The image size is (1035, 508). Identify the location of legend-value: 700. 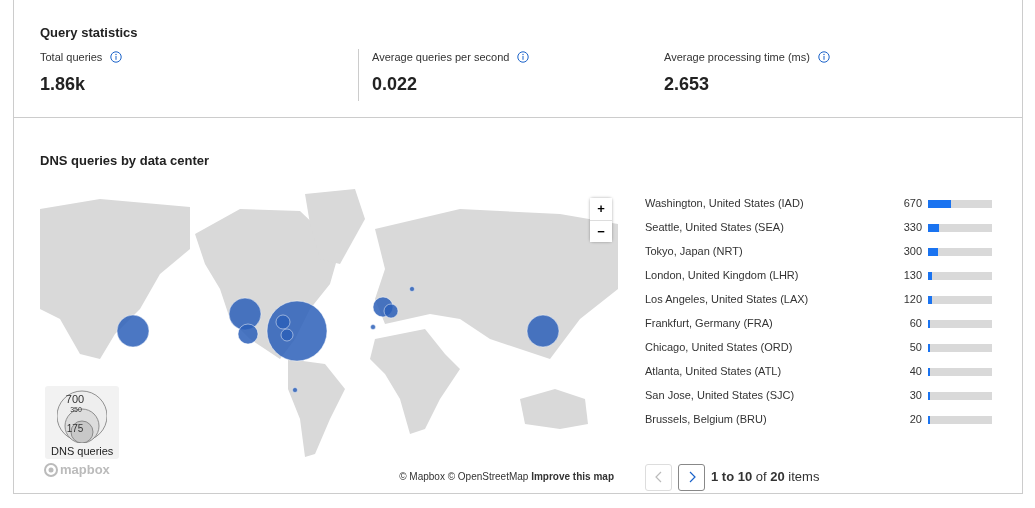
(75, 399).